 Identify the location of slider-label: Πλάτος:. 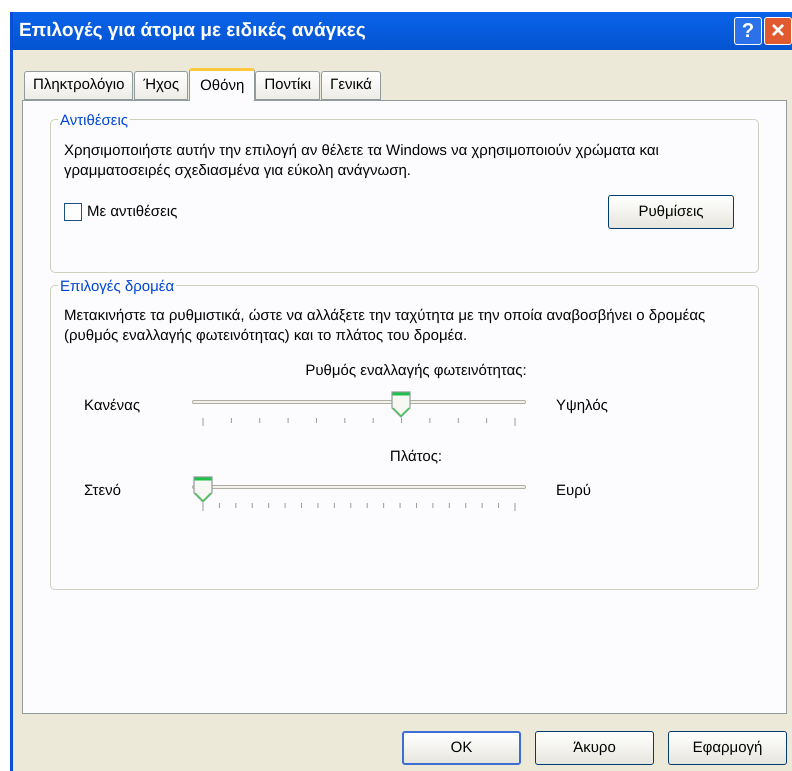
(416, 456).